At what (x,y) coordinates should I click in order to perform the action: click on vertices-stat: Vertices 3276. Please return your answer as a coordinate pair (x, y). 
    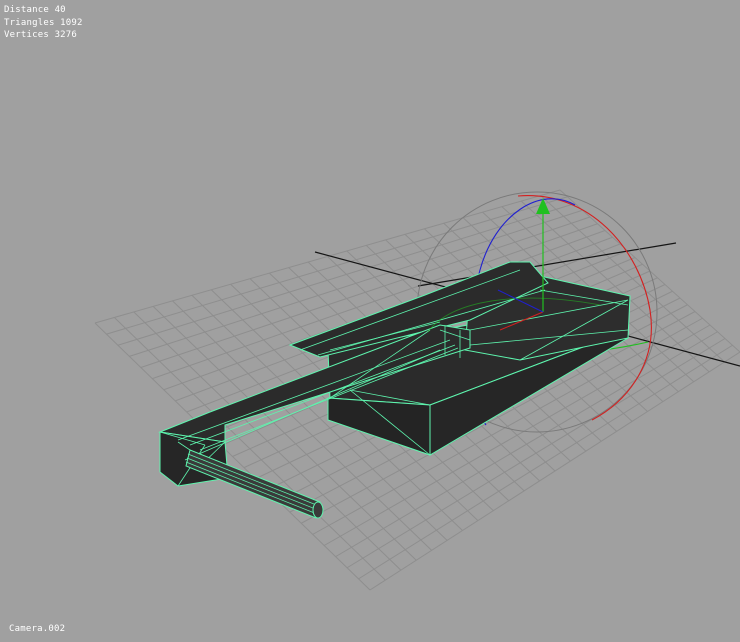
    Looking at the image, I should click on (41, 35).